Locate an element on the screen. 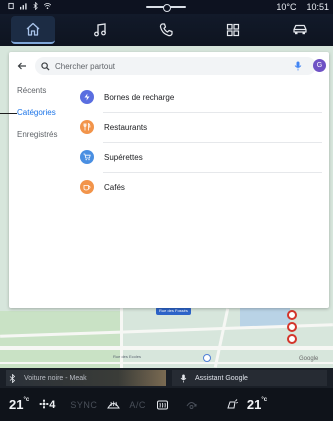 This screenshot has height=421, width=333. fan-level-value: 4 is located at coordinates (52, 404).